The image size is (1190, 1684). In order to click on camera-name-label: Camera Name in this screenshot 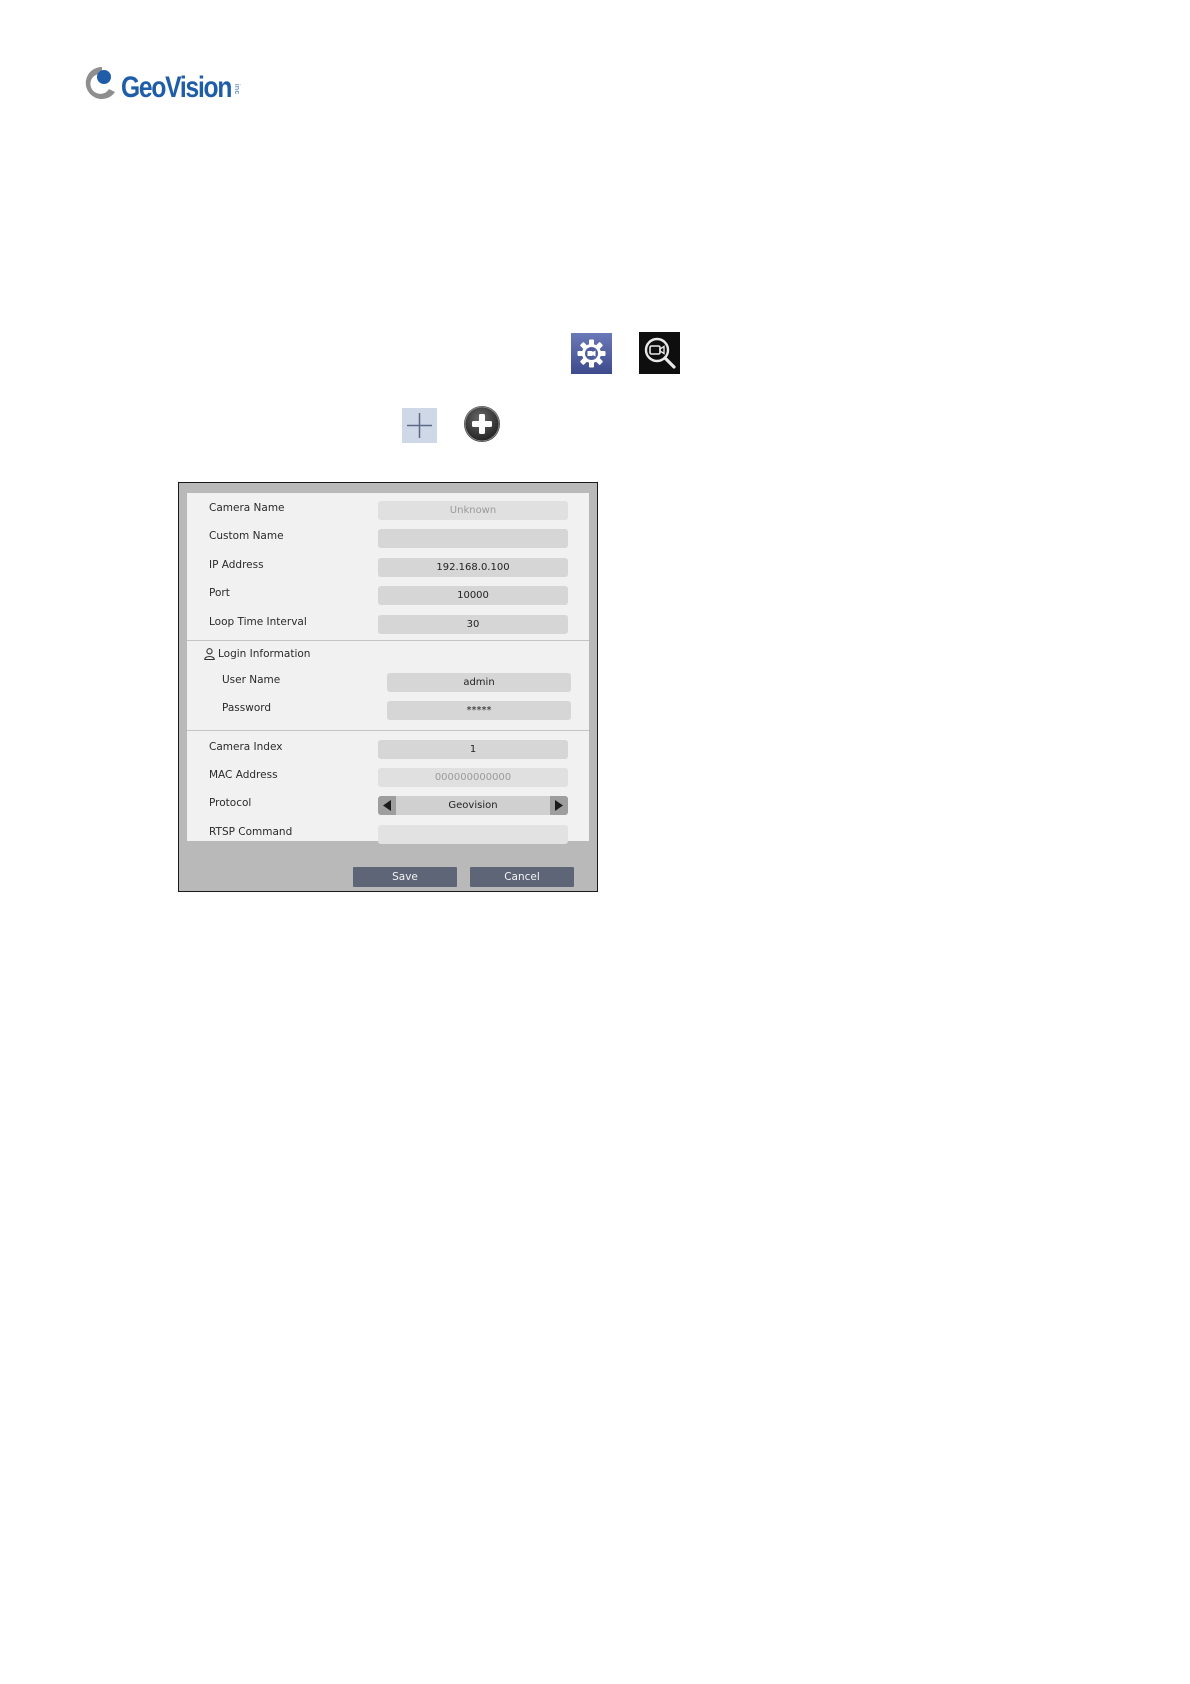, I will do `click(247, 508)`.